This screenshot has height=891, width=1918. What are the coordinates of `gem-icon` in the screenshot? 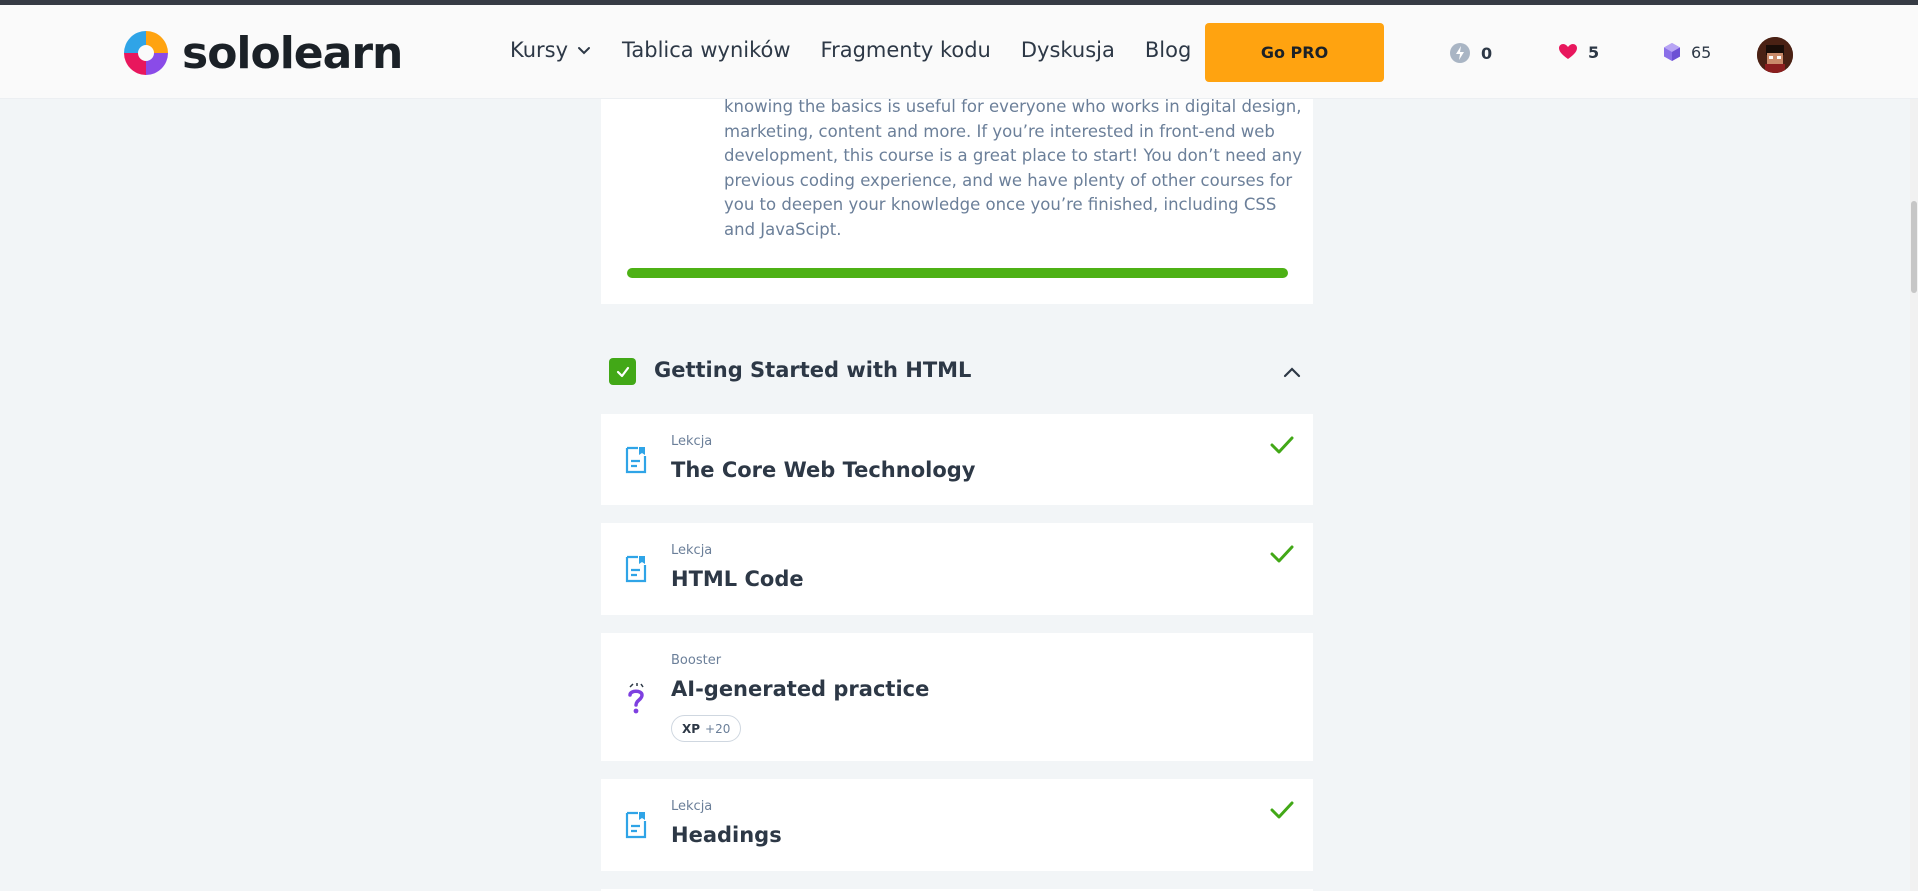 It's located at (1672, 52).